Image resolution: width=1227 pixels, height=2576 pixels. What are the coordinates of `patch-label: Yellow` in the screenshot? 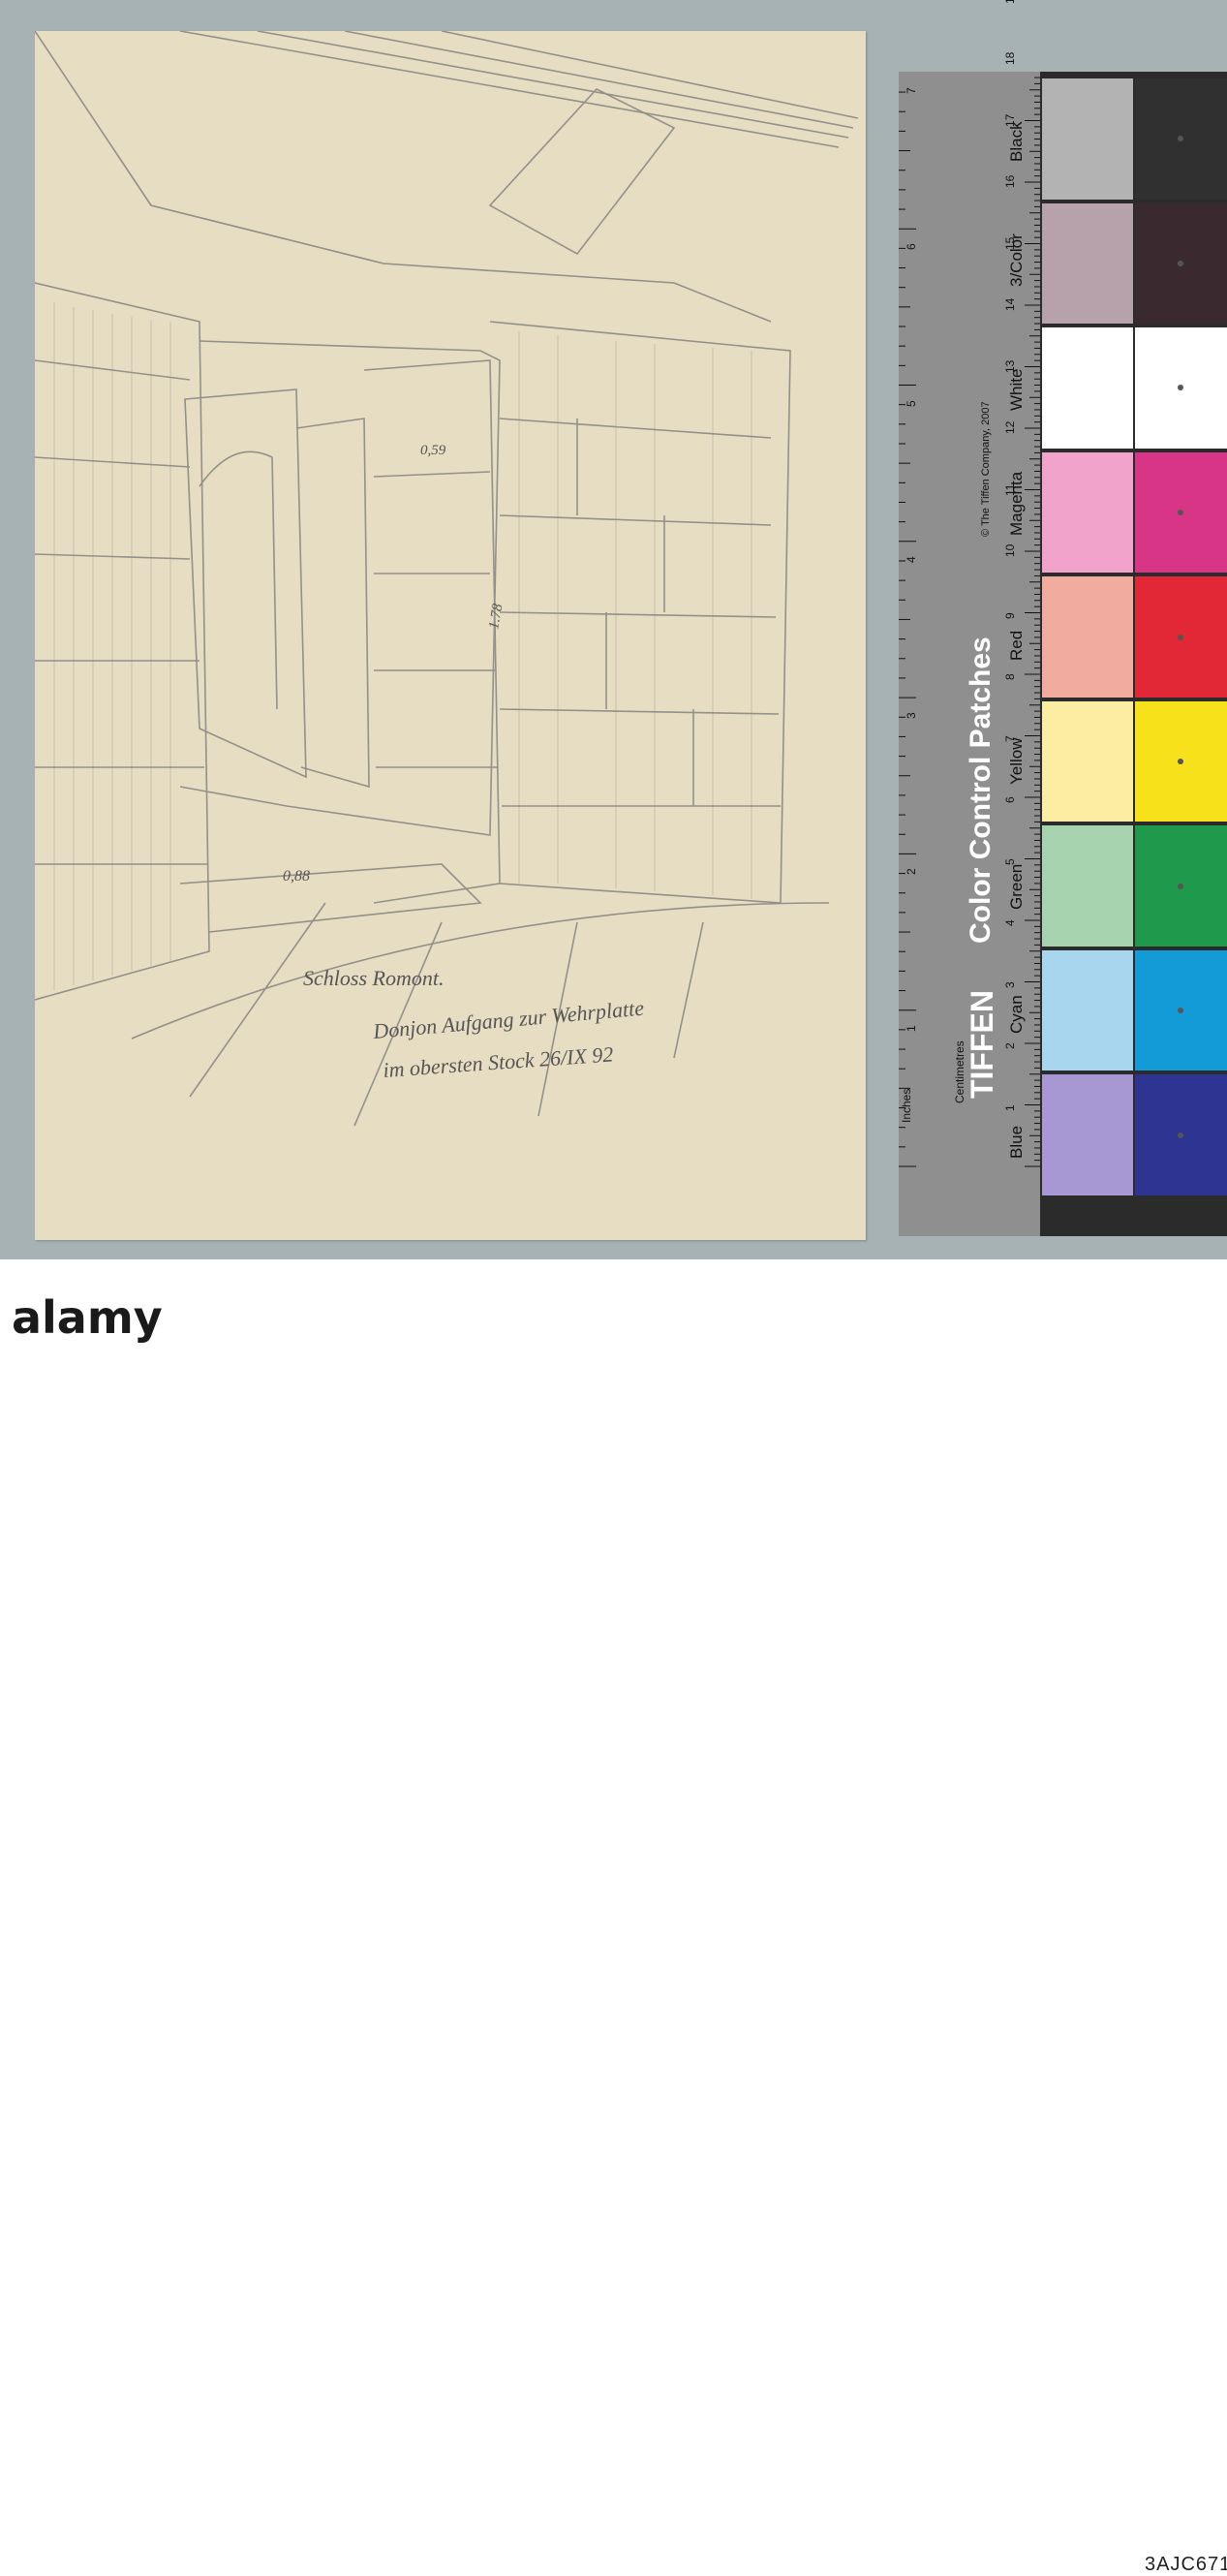 It's located at (1016, 761).